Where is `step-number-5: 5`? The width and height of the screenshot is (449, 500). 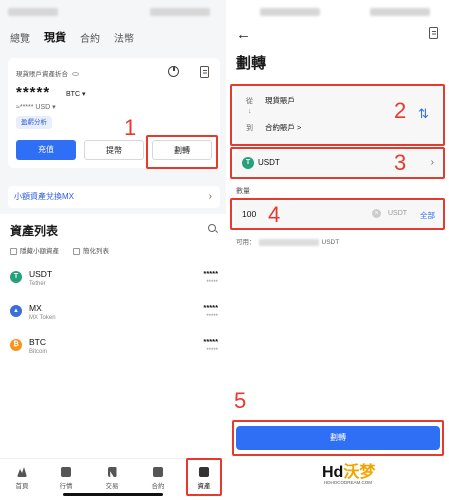 step-number-5: 5 is located at coordinates (240, 400).